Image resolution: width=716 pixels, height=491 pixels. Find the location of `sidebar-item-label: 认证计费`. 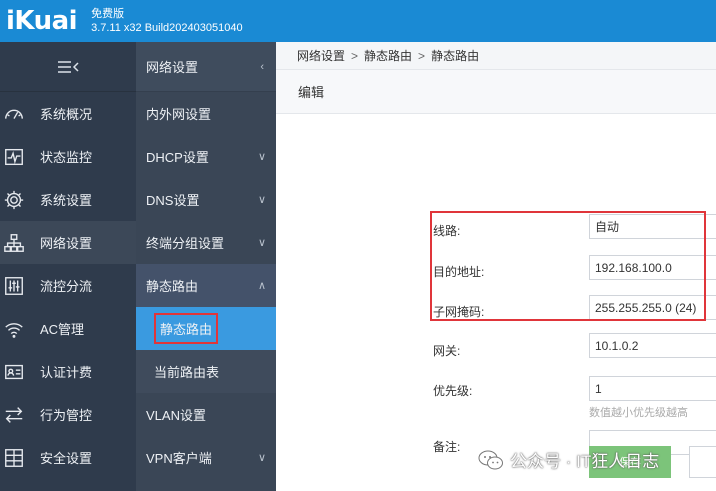

sidebar-item-label: 认证计费 is located at coordinates (66, 372).